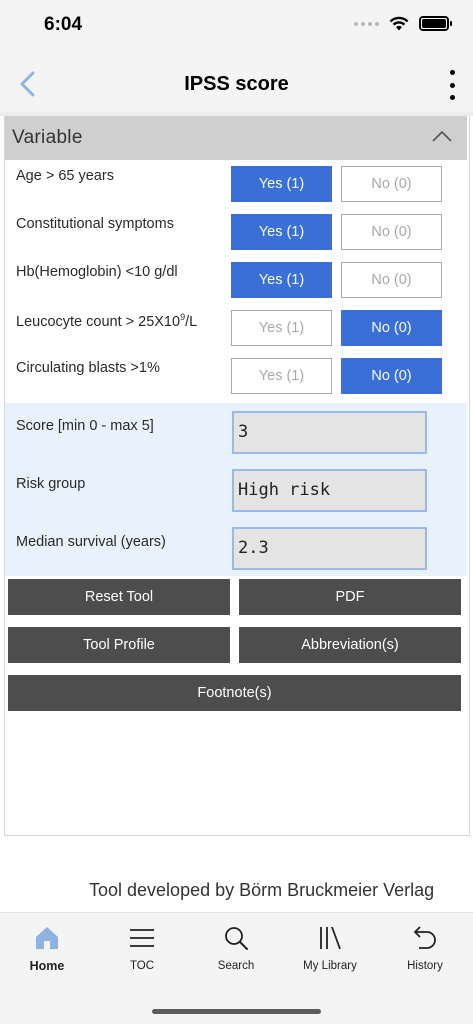 Image resolution: width=473 pixels, height=1024 pixels. What do you see at coordinates (65, 176) in the screenshot?
I see `variable-label: Age > 65 years` at bounding box center [65, 176].